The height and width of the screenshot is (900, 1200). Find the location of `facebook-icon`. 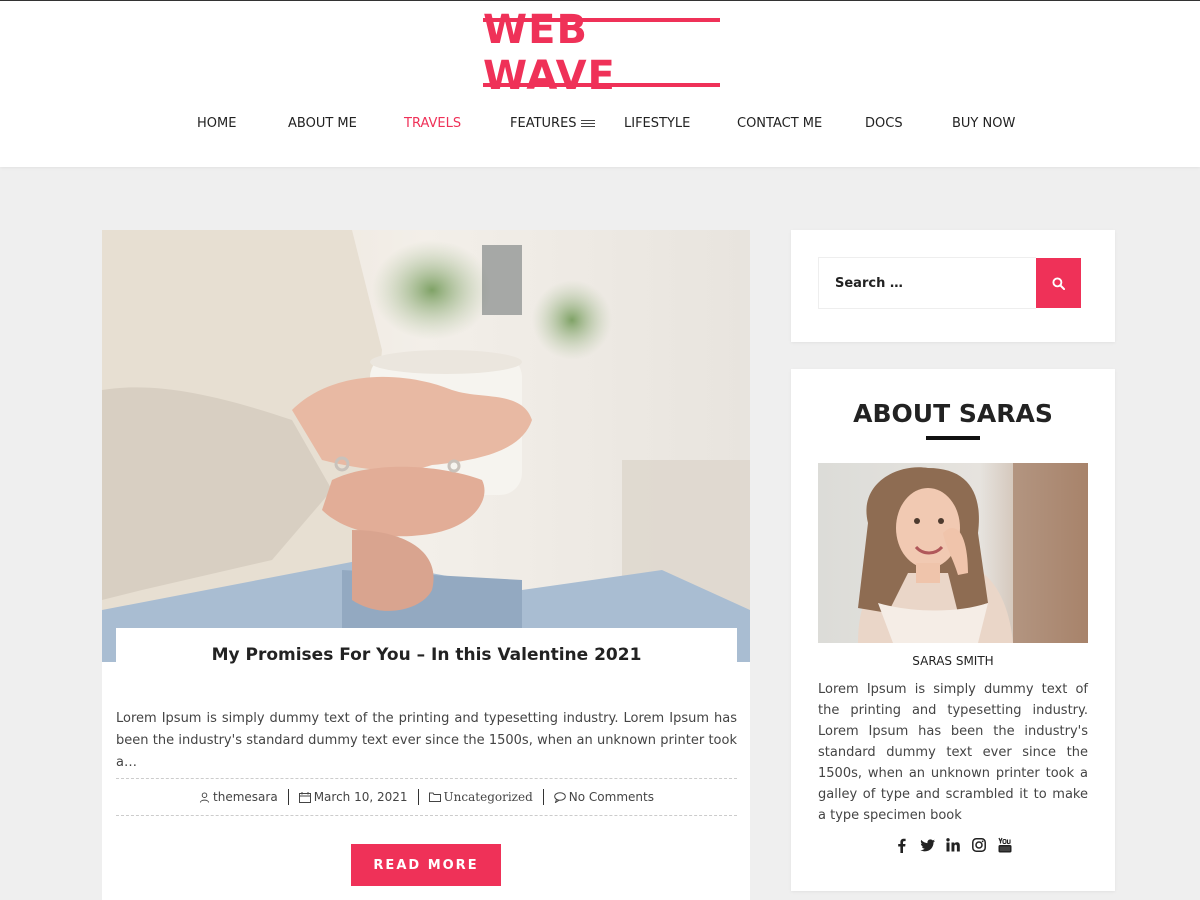

facebook-icon is located at coordinates (901, 845).